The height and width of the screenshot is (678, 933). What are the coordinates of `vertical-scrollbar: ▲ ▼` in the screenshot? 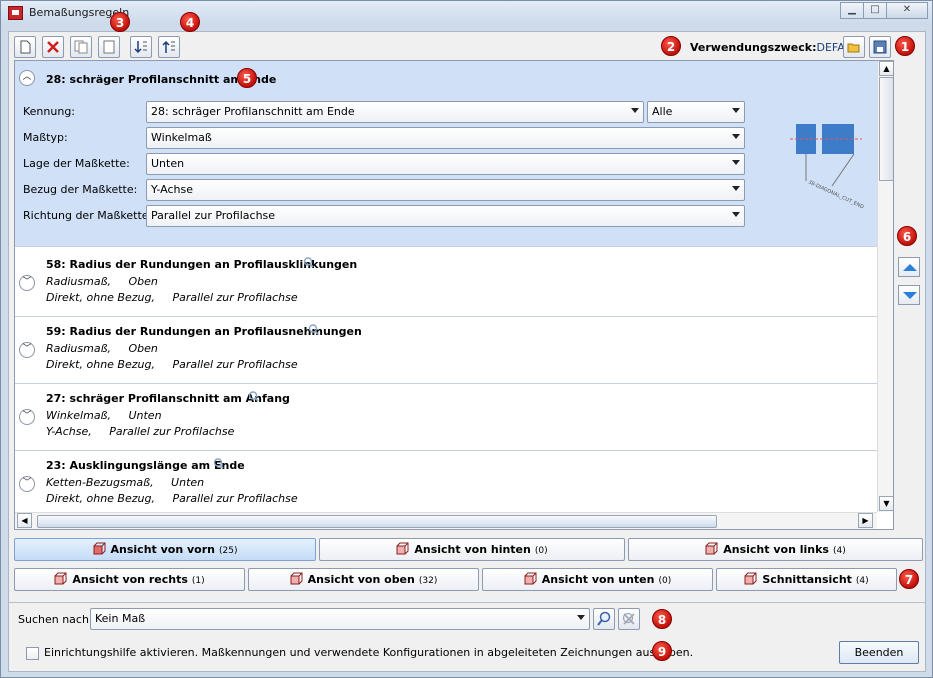 It's located at (885, 286).